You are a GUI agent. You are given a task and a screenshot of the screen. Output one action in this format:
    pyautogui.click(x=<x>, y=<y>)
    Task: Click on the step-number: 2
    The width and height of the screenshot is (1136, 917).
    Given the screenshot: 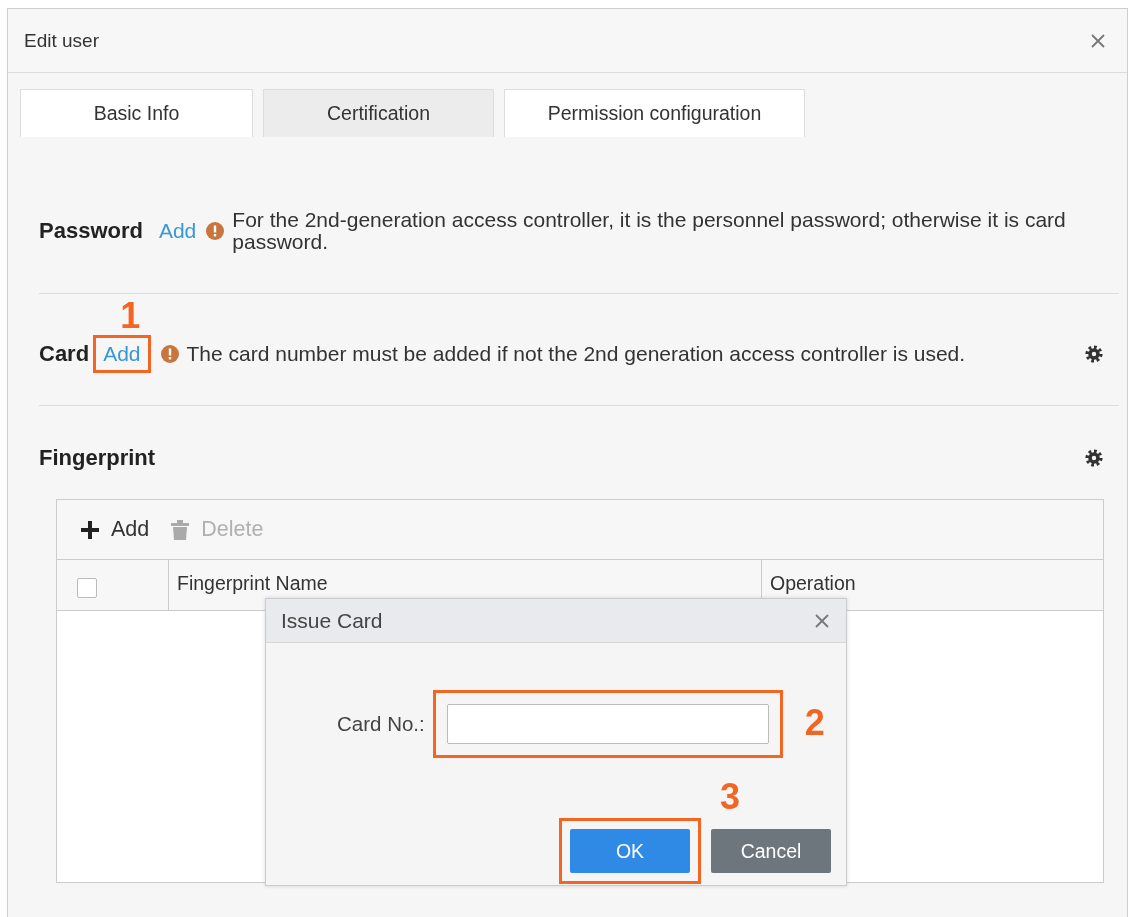 What is the action you would take?
    pyautogui.click(x=814, y=723)
    